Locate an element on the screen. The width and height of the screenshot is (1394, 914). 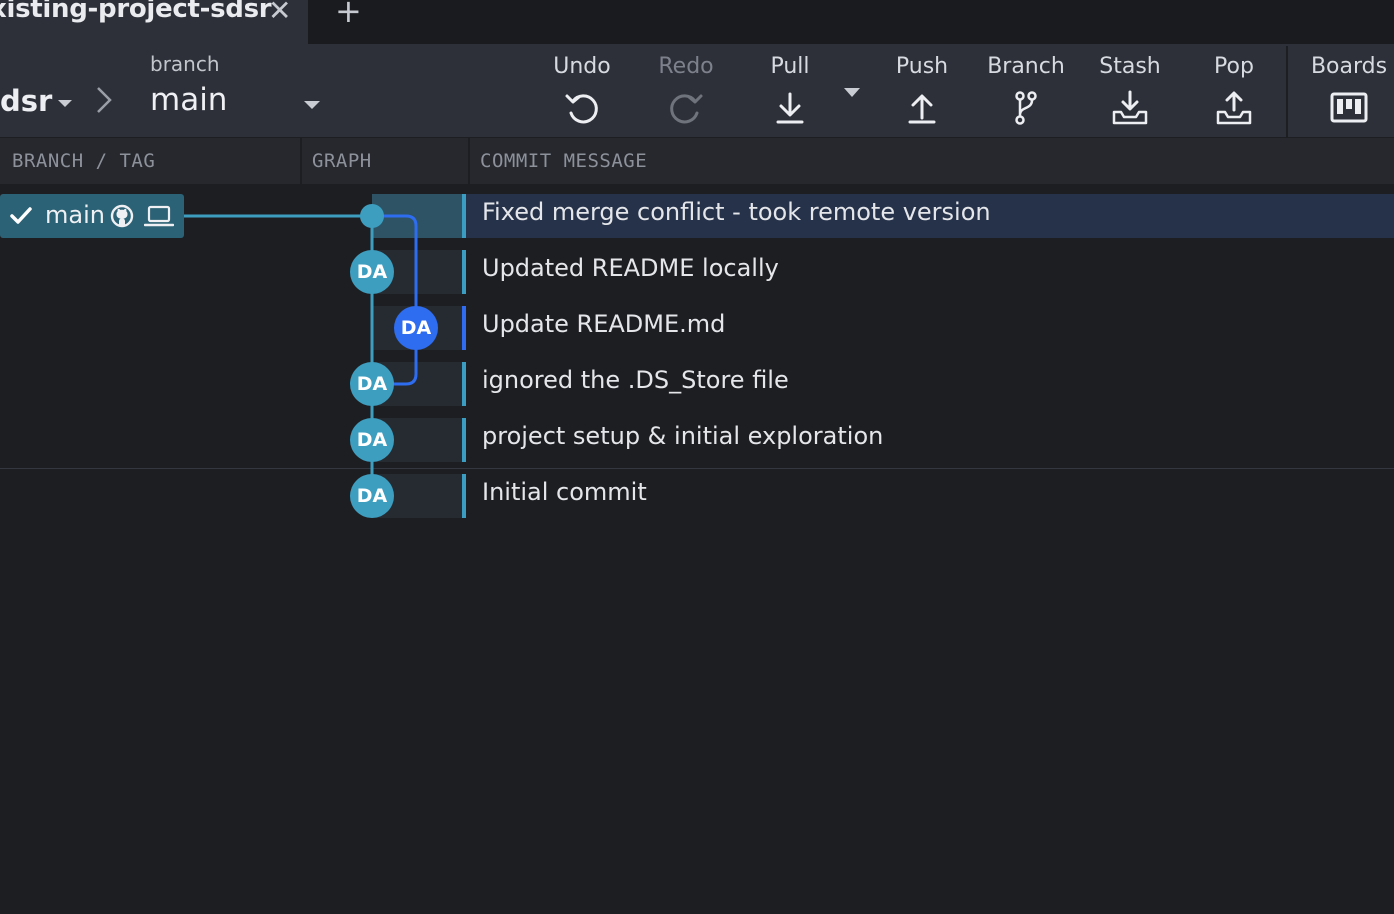
commit-message: Updated README locally is located at coordinates (630, 268).